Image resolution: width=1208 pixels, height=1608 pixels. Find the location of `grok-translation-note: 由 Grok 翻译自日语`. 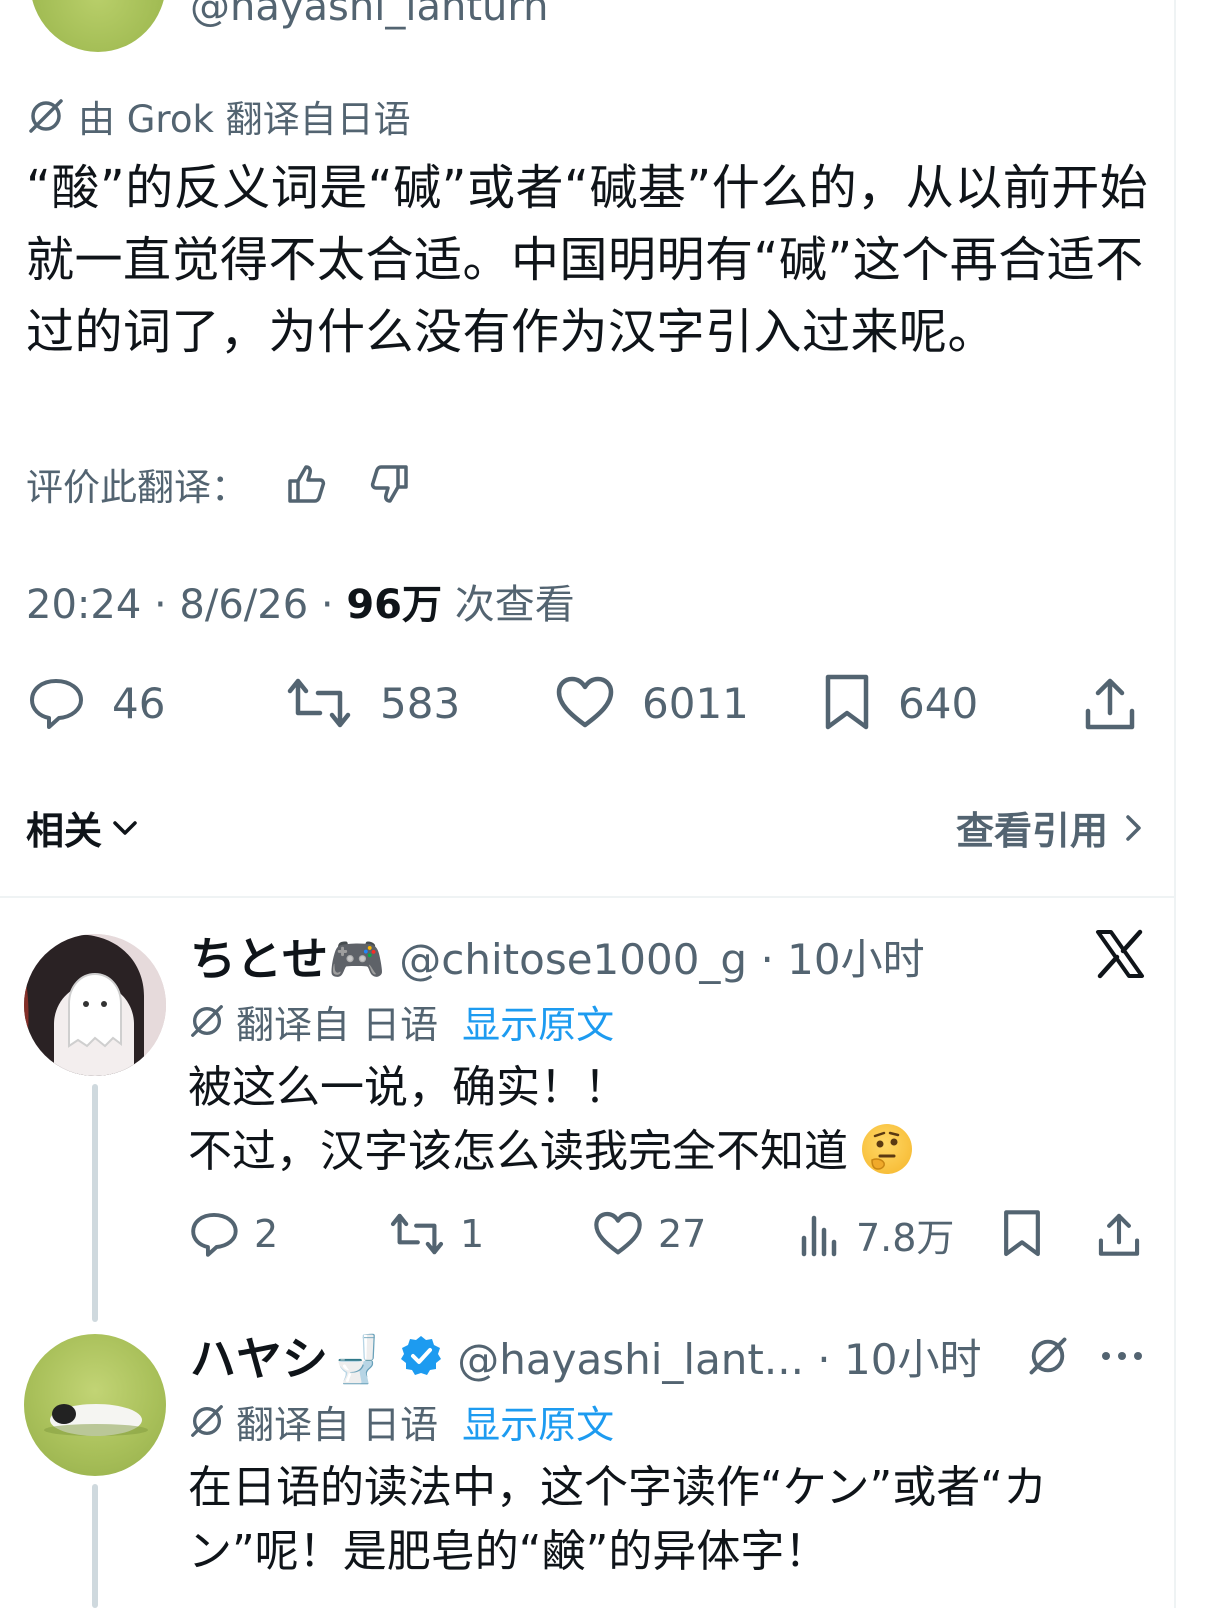

grok-translation-note: 由 Grok 翻译自日语 is located at coordinates (218, 117).